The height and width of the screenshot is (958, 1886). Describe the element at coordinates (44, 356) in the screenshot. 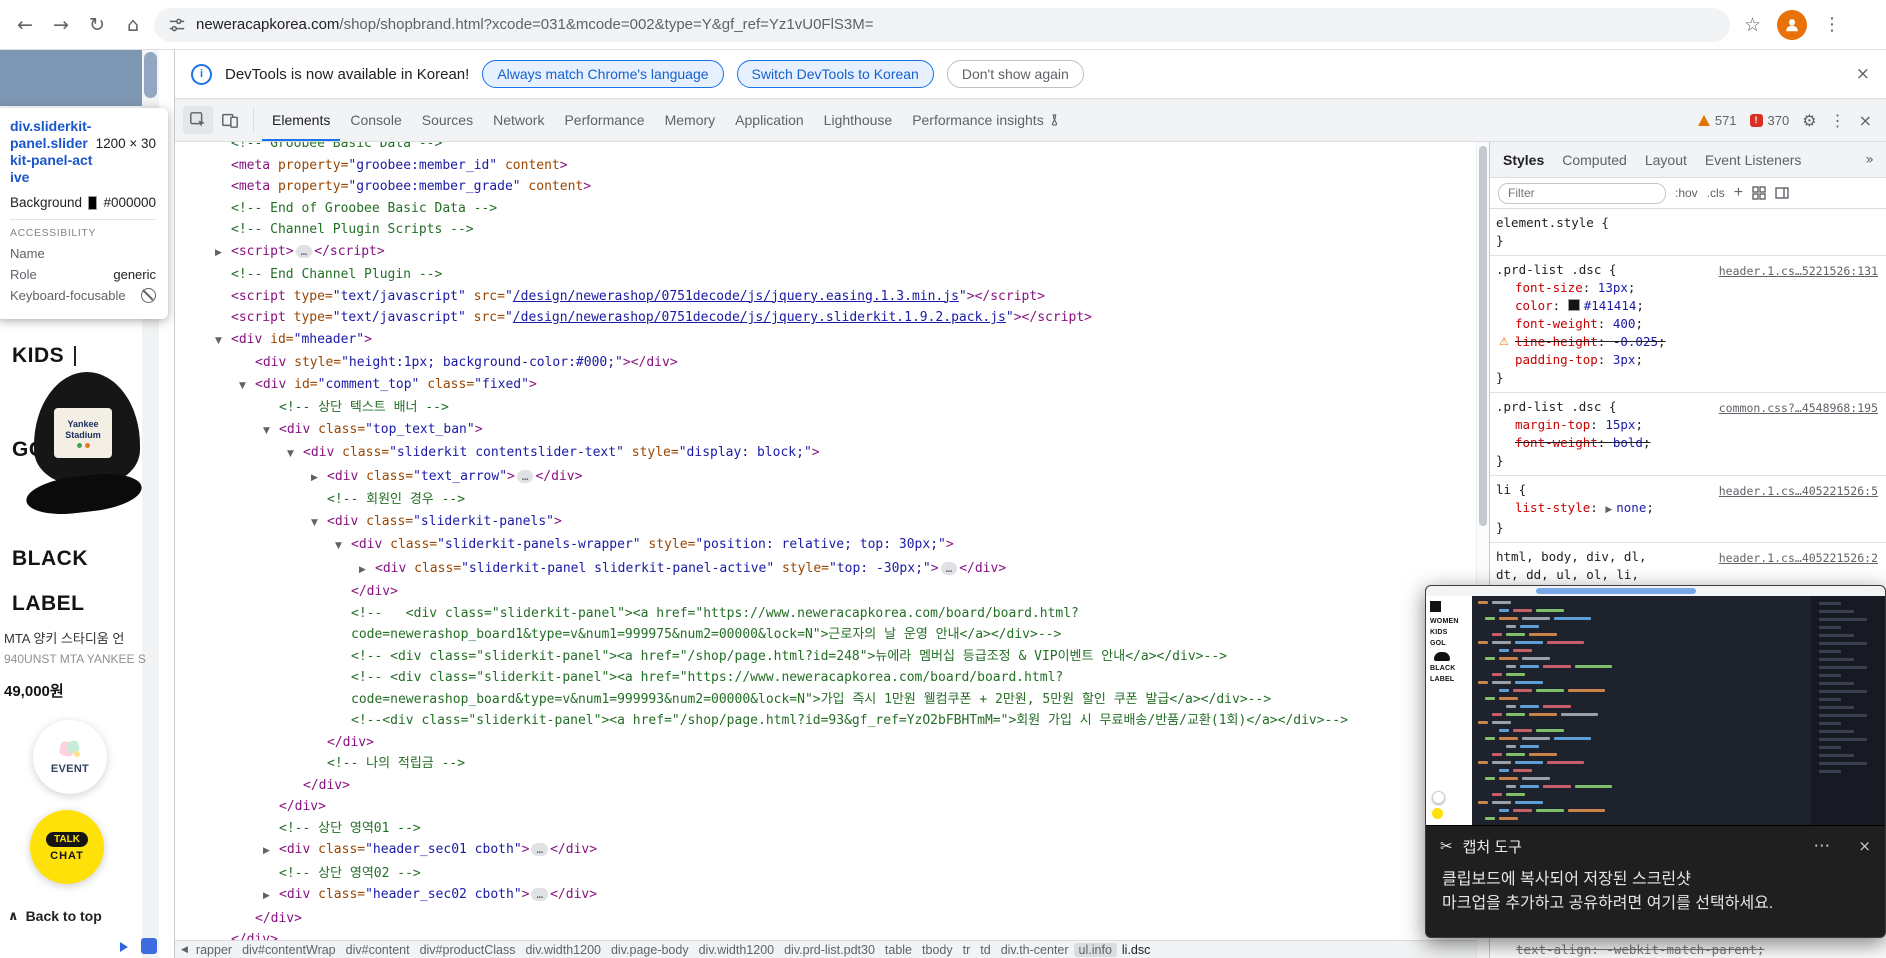

I see `nav-item-kids: KIDS` at that location.